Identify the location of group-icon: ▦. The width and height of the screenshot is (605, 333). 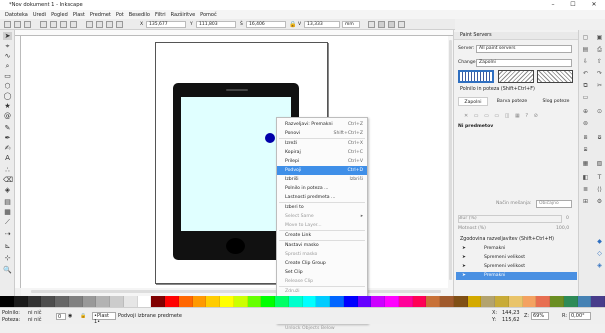
(585, 163).